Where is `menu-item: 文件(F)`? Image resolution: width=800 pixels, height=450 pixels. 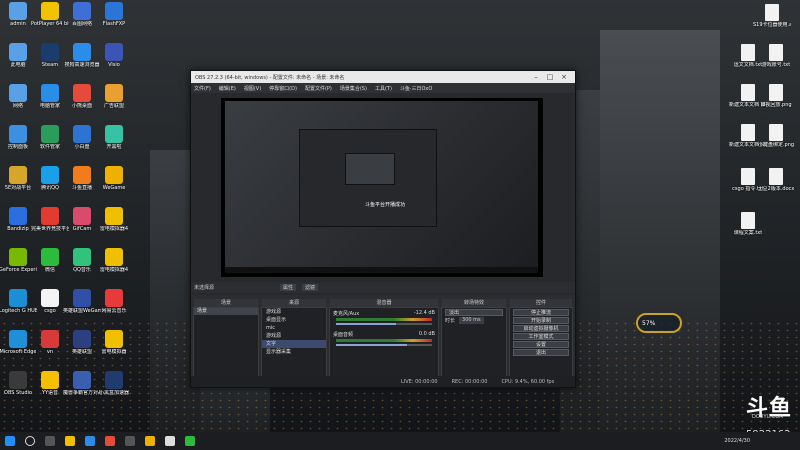 menu-item: 文件(F) is located at coordinates (202, 88).